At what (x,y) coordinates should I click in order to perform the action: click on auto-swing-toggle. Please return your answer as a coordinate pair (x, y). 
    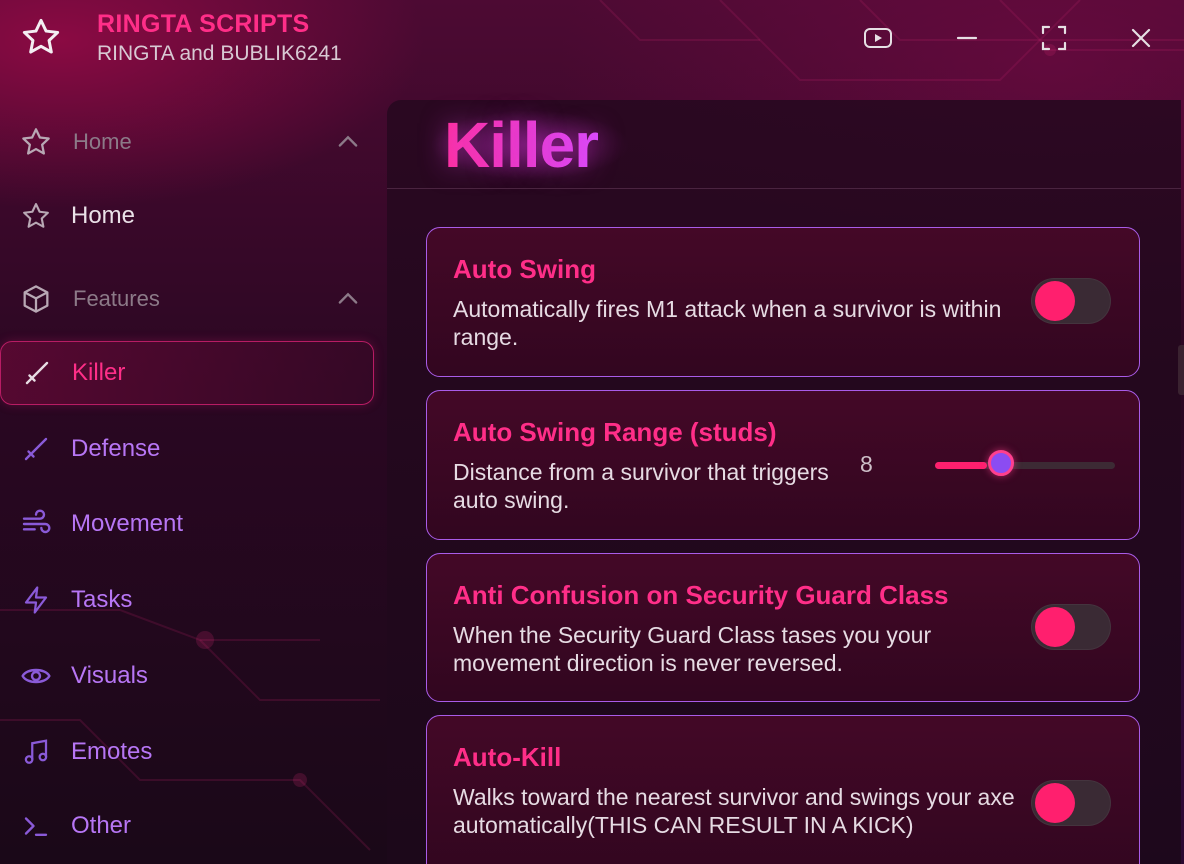
    Looking at the image, I should click on (1071, 301).